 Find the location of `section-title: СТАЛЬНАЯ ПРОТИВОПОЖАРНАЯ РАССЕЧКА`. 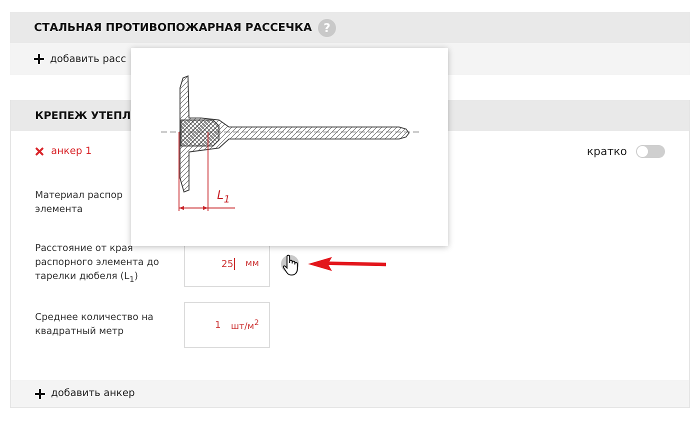

section-title: СТАЛЬНАЯ ПРОТИВОПОЖАРНАЯ РАССЕЧКА is located at coordinates (173, 27).